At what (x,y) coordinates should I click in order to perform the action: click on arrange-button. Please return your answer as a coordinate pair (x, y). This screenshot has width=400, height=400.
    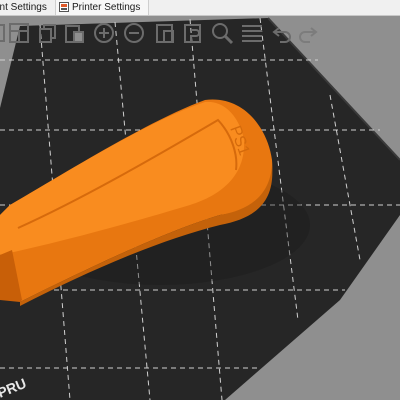
    Looking at the image, I should click on (20, 33).